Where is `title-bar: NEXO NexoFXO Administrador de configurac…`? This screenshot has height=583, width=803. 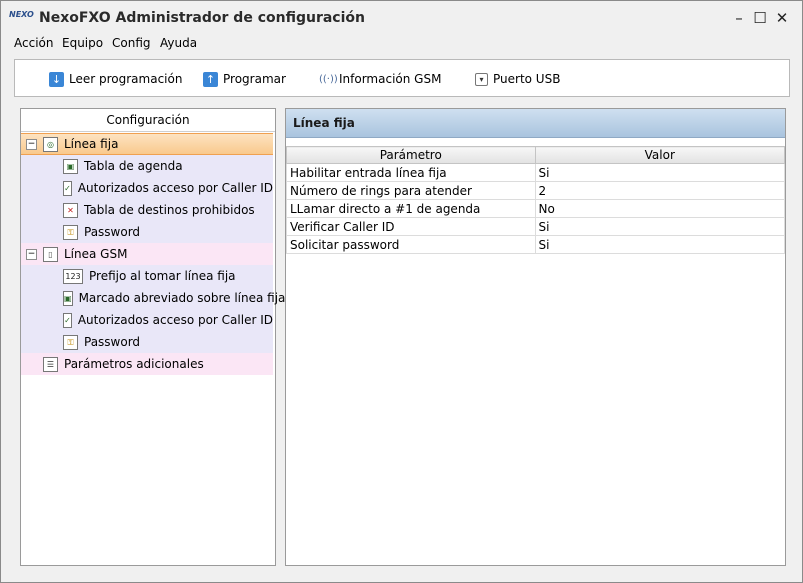
title-bar: NEXO NexoFXO Administrador de configurac… is located at coordinates (401, 18).